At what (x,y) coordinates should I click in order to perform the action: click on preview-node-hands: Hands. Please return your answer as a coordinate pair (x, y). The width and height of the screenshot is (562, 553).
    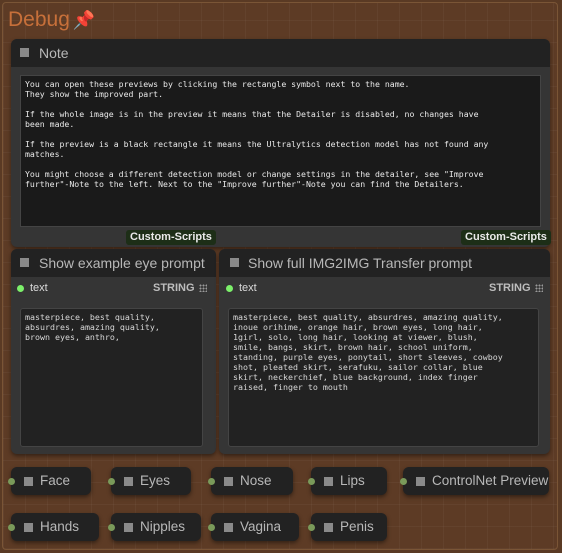
    Looking at the image, I should click on (53, 527).